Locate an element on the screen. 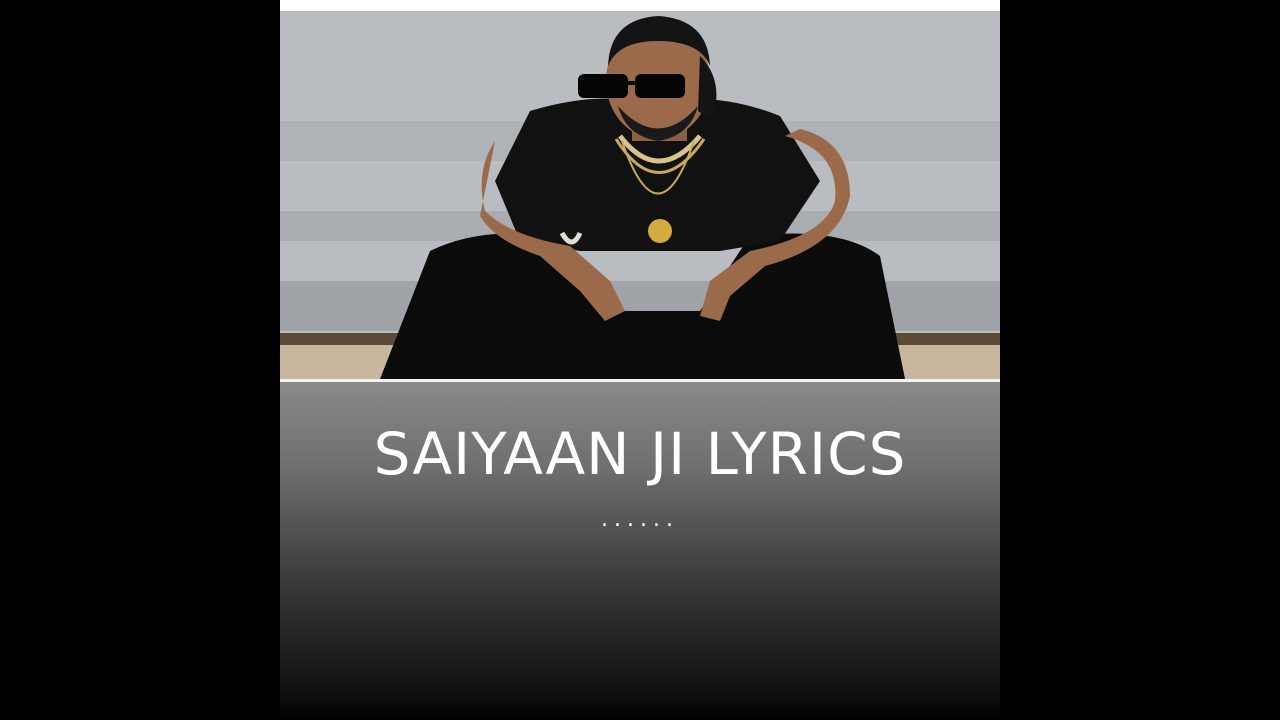 This screenshot has height=720, width=1280. photo-divider is located at coordinates (640, 380).